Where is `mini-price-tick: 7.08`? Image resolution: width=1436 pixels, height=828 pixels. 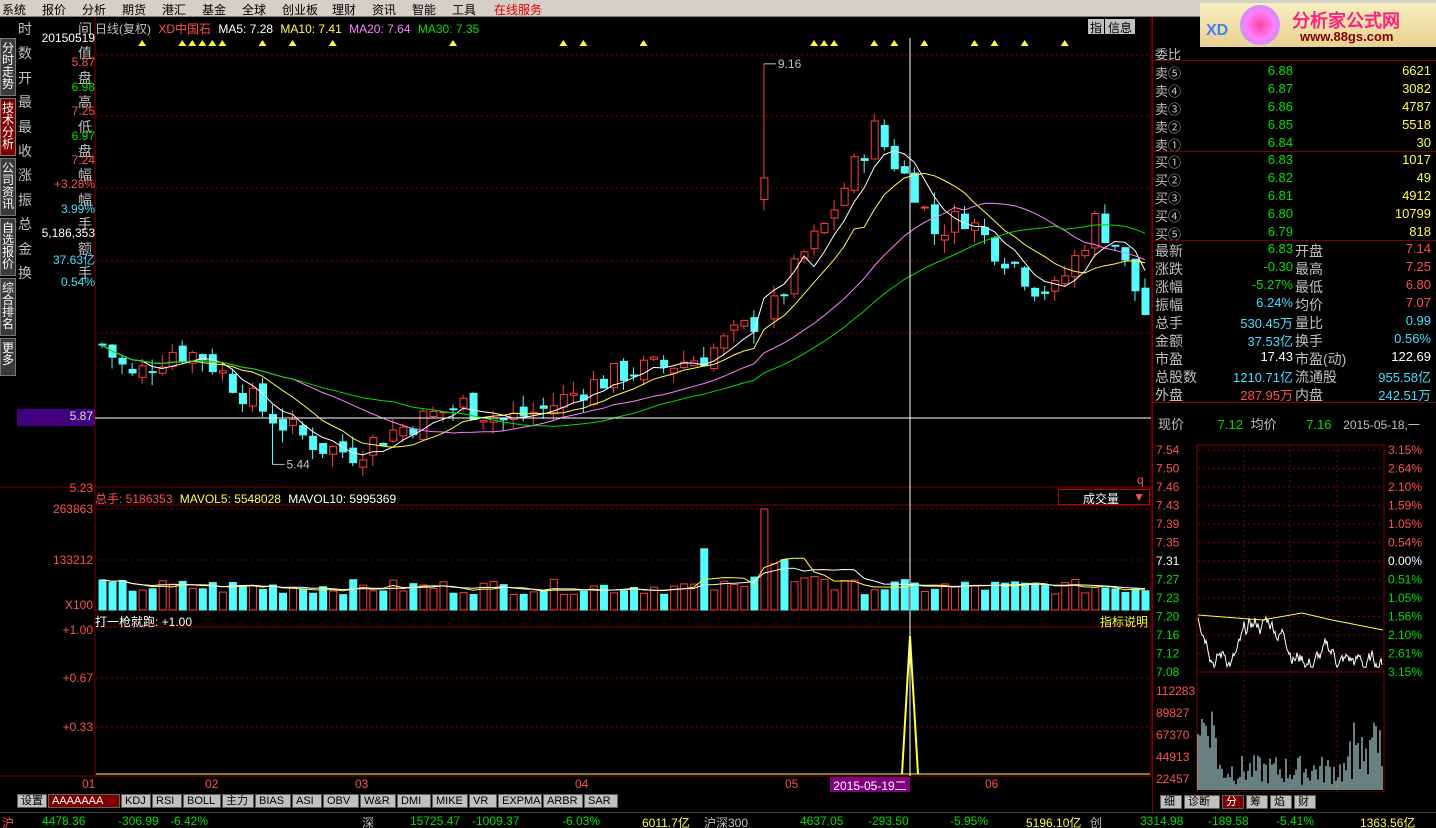
mini-price-tick: 7.08 is located at coordinates (1168, 672).